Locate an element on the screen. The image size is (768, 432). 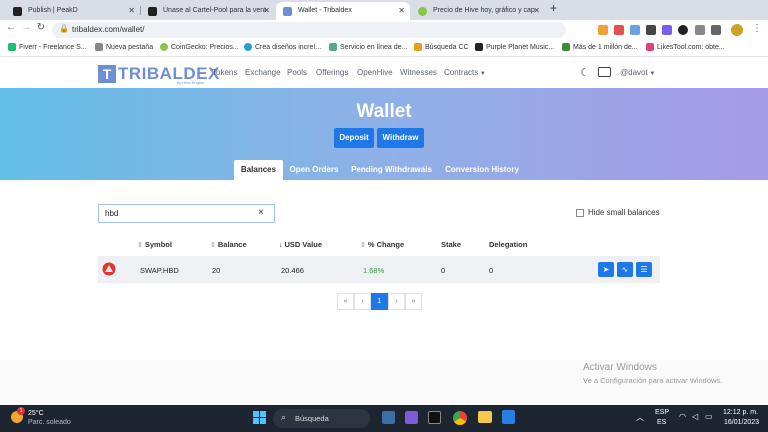
token-icon is located at coordinates (109, 269).